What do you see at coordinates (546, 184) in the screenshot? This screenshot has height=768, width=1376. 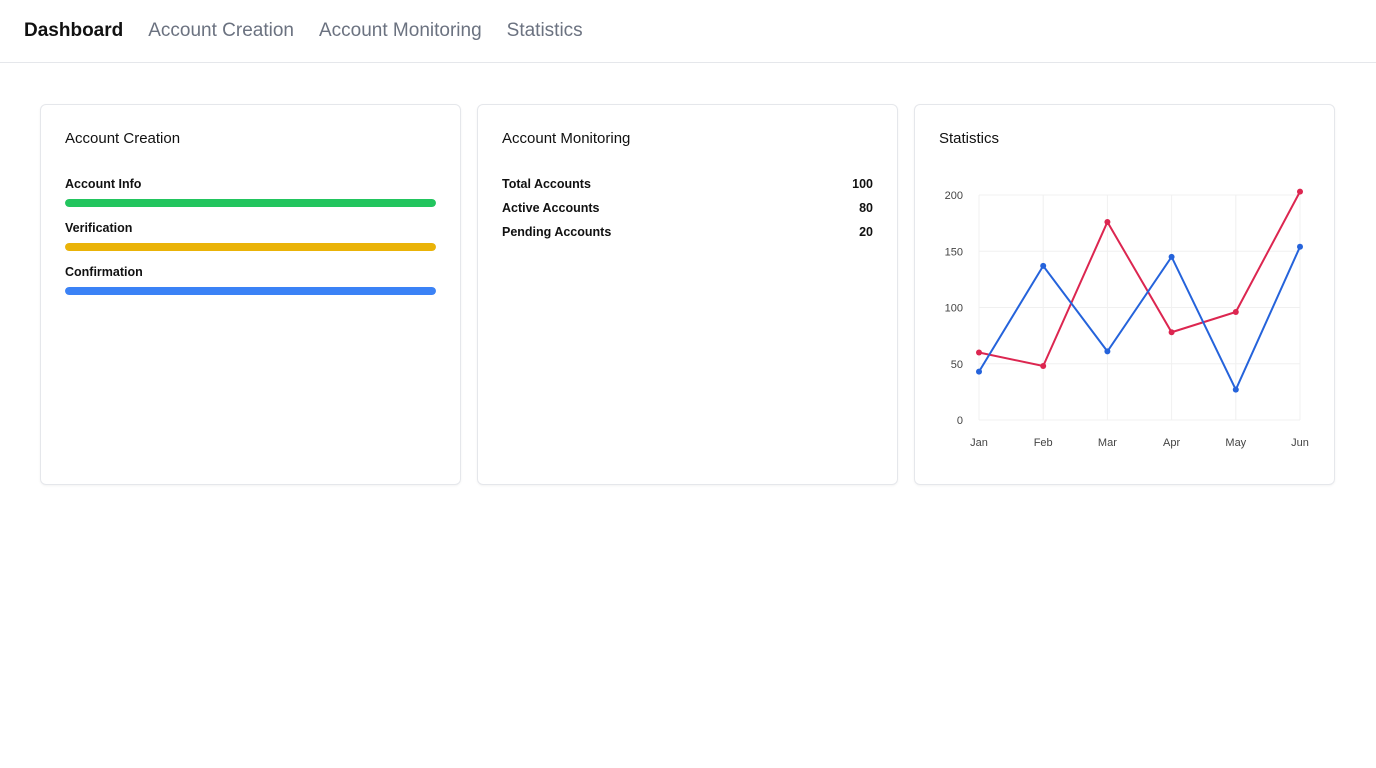 I see `stat-label: Total Accounts` at bounding box center [546, 184].